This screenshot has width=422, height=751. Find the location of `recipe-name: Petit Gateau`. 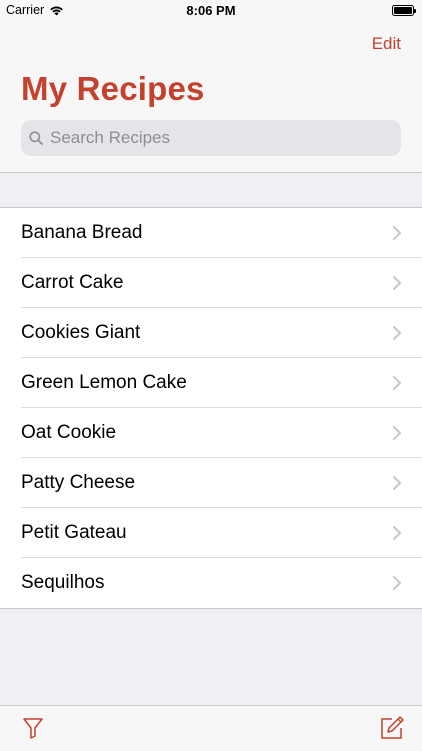

recipe-name: Petit Gateau is located at coordinates (74, 532).